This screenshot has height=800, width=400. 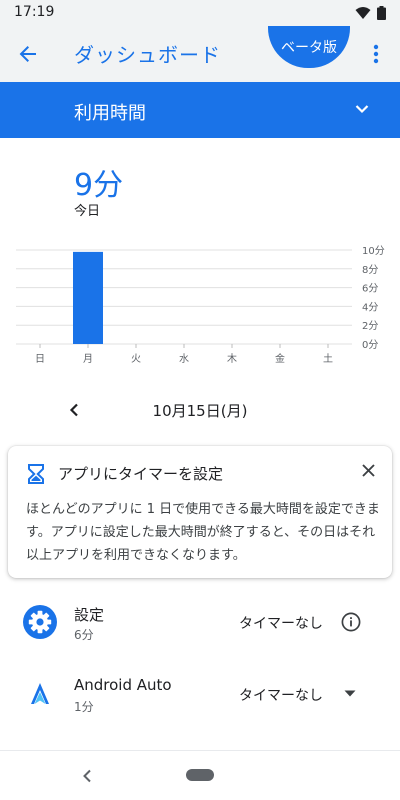 What do you see at coordinates (40, 622) in the screenshot?
I see `settings-gear-icon` at bounding box center [40, 622].